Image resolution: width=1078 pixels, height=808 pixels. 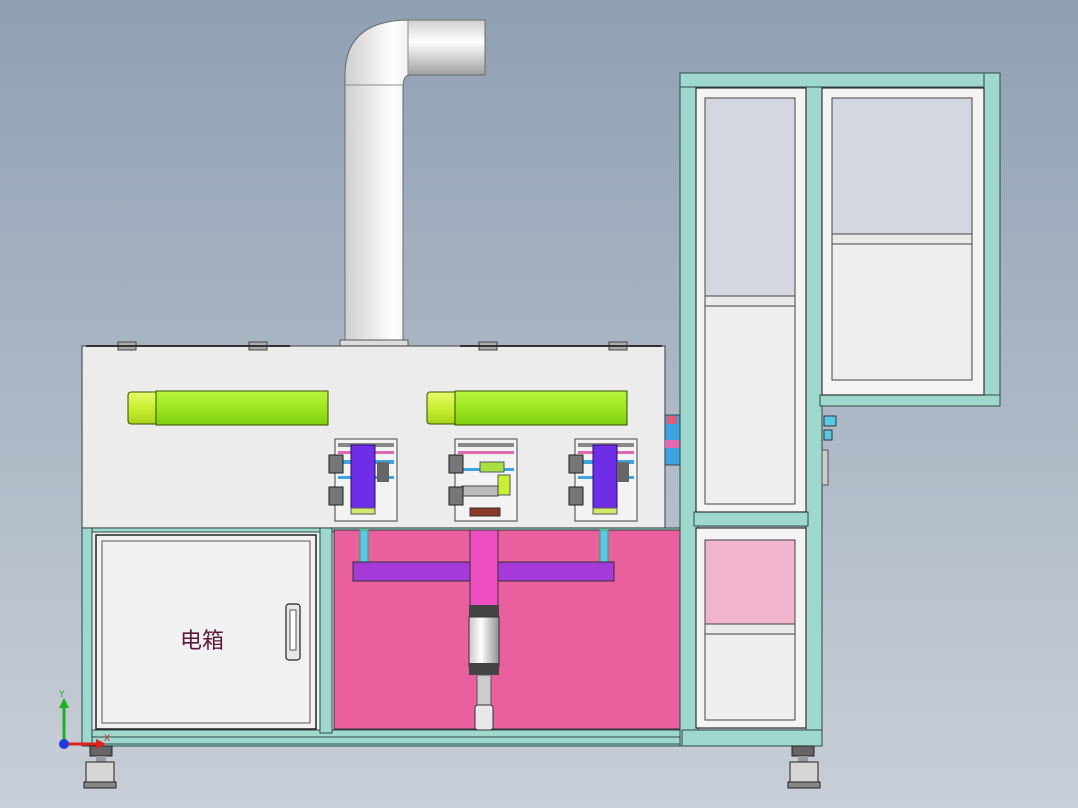 I want to click on cabinet-door-lower, so click(x=751, y=628).